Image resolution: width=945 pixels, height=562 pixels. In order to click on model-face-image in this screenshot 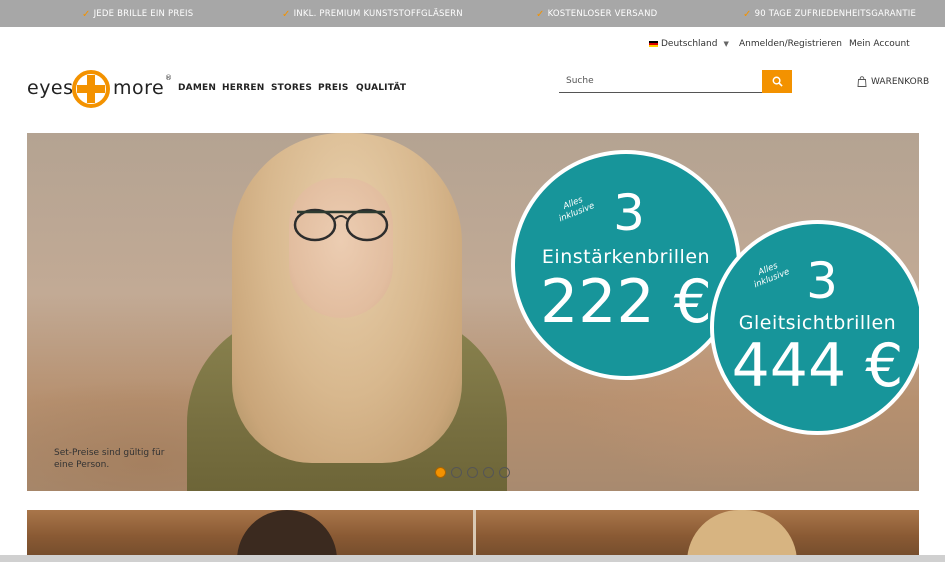, I will do `click(341, 248)`.